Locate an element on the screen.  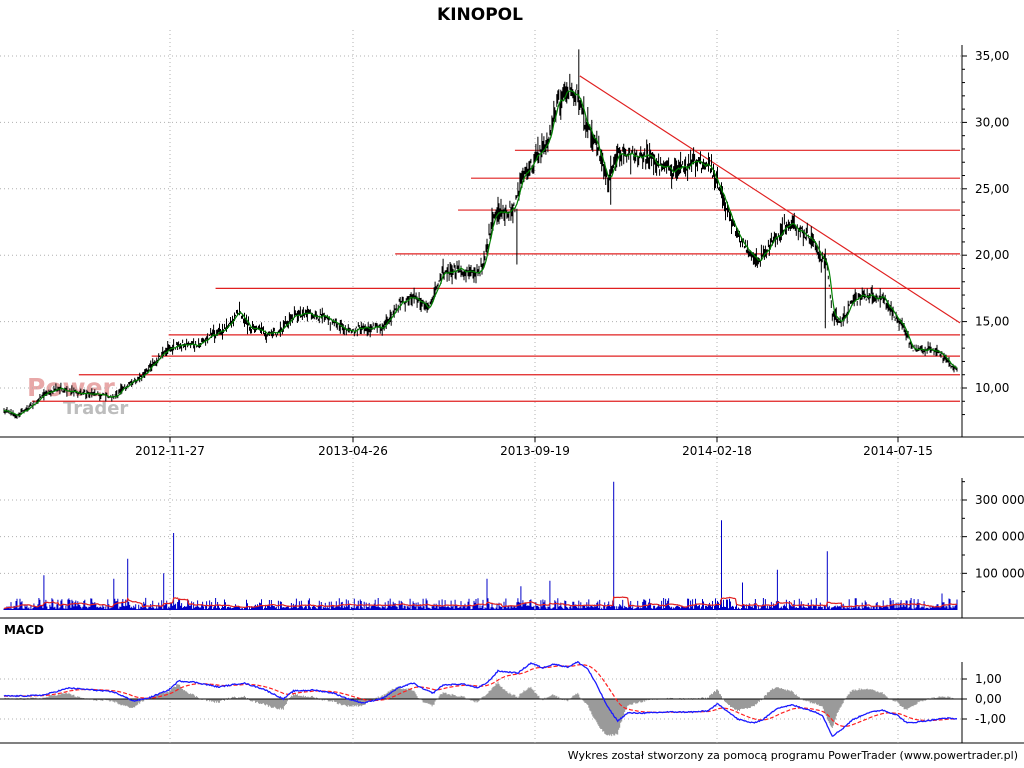
volume-y-tick-label: 200 000 is located at coordinates (999, 537).